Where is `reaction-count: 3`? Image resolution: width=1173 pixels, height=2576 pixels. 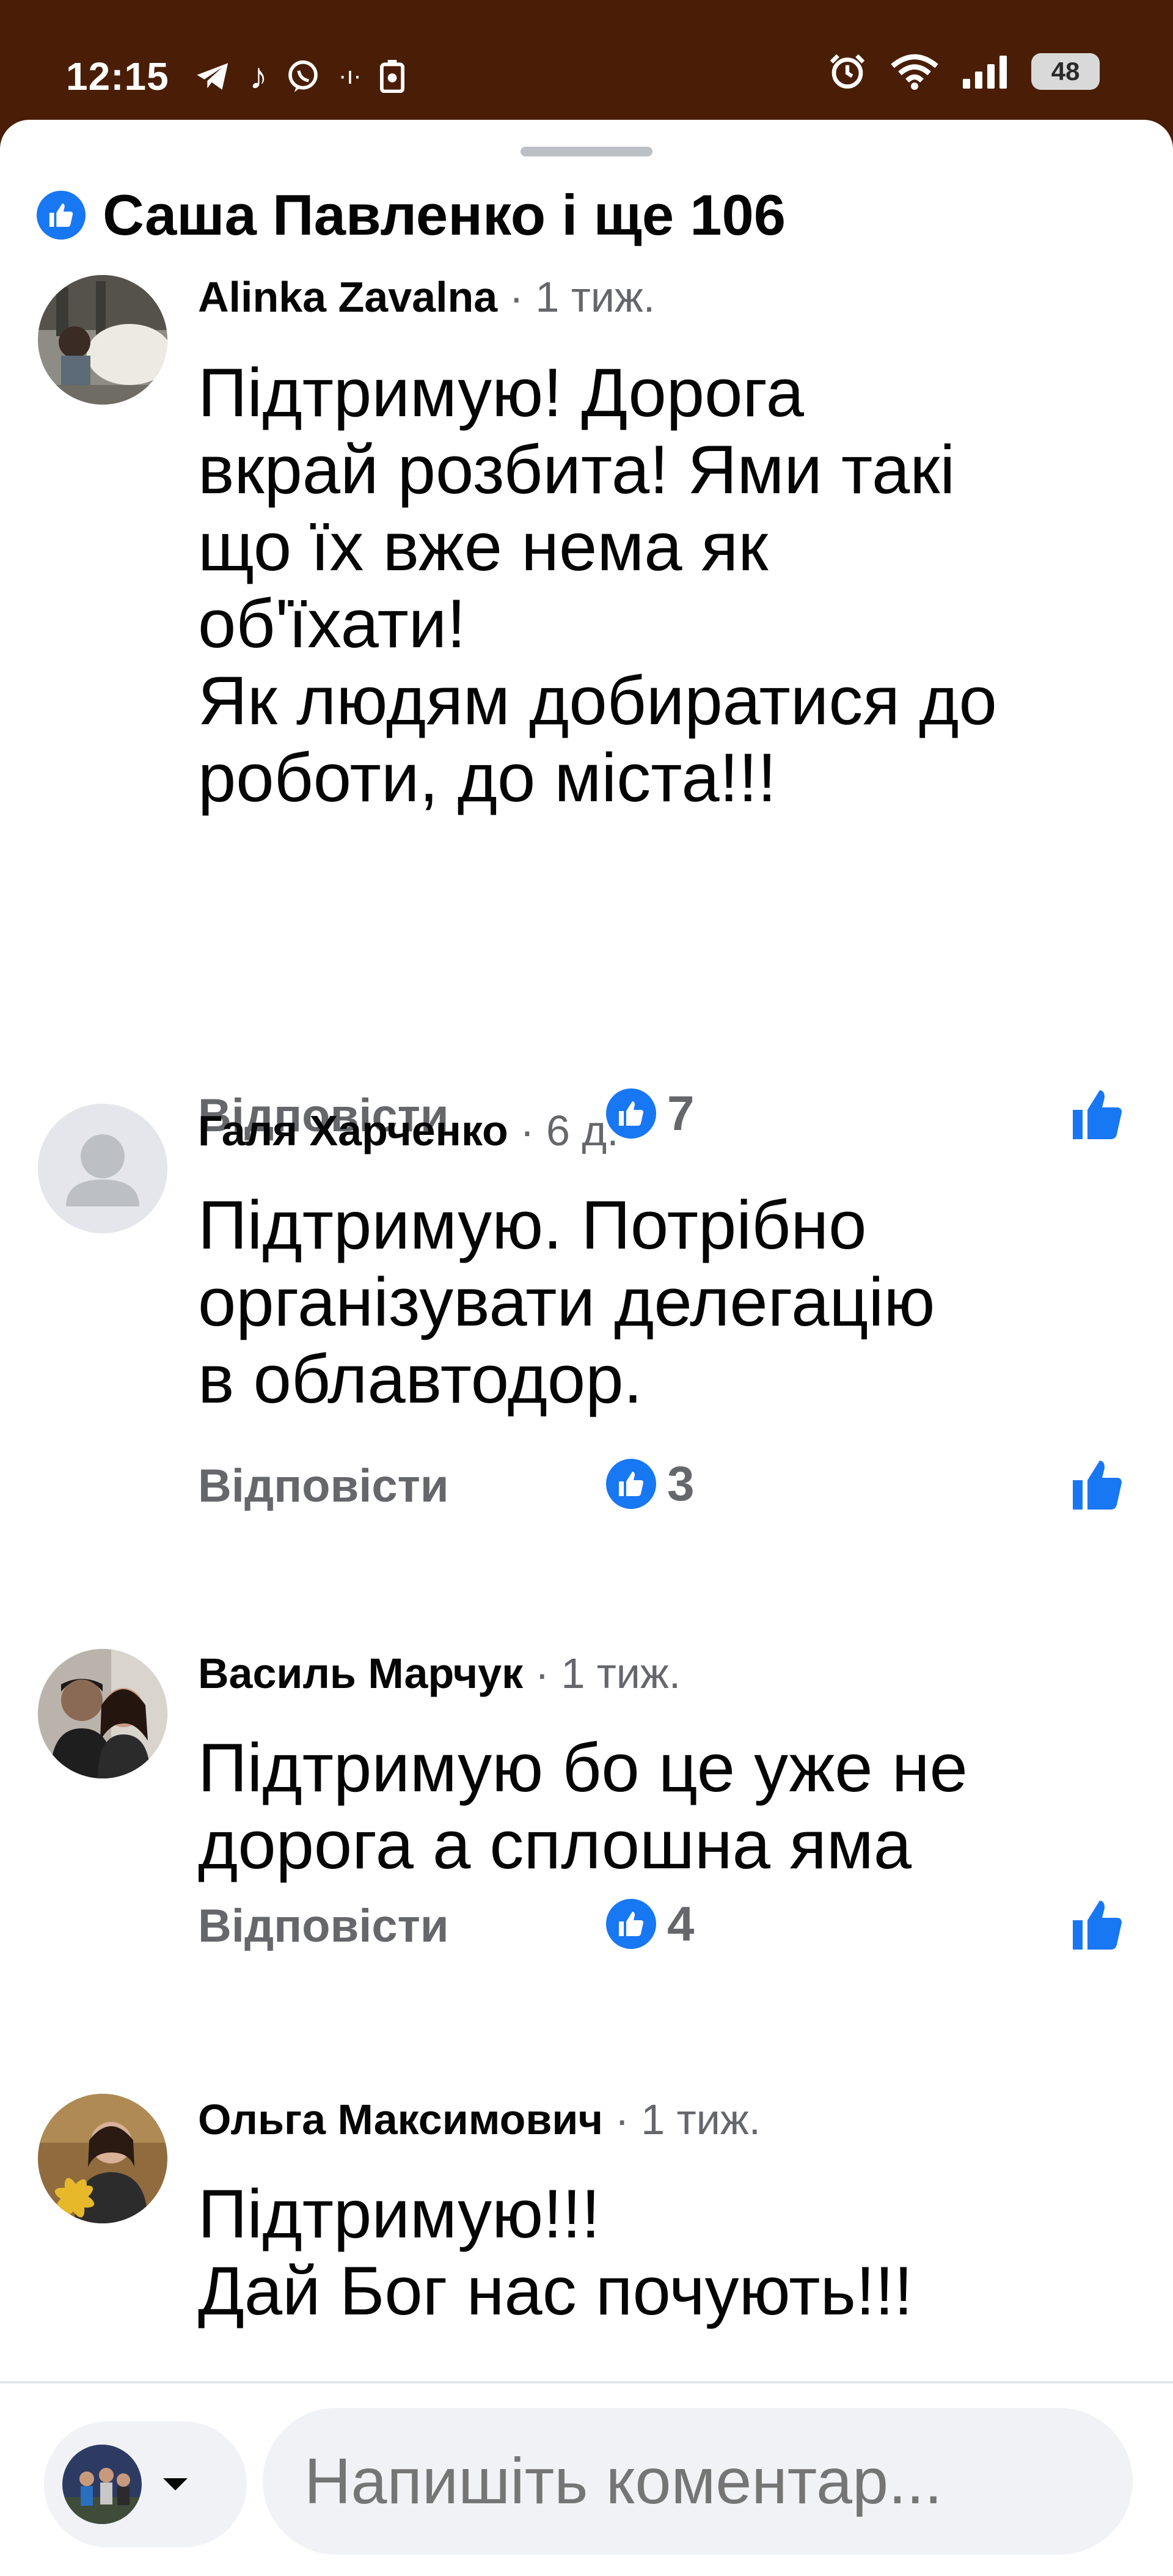 reaction-count: 3 is located at coordinates (650, 1484).